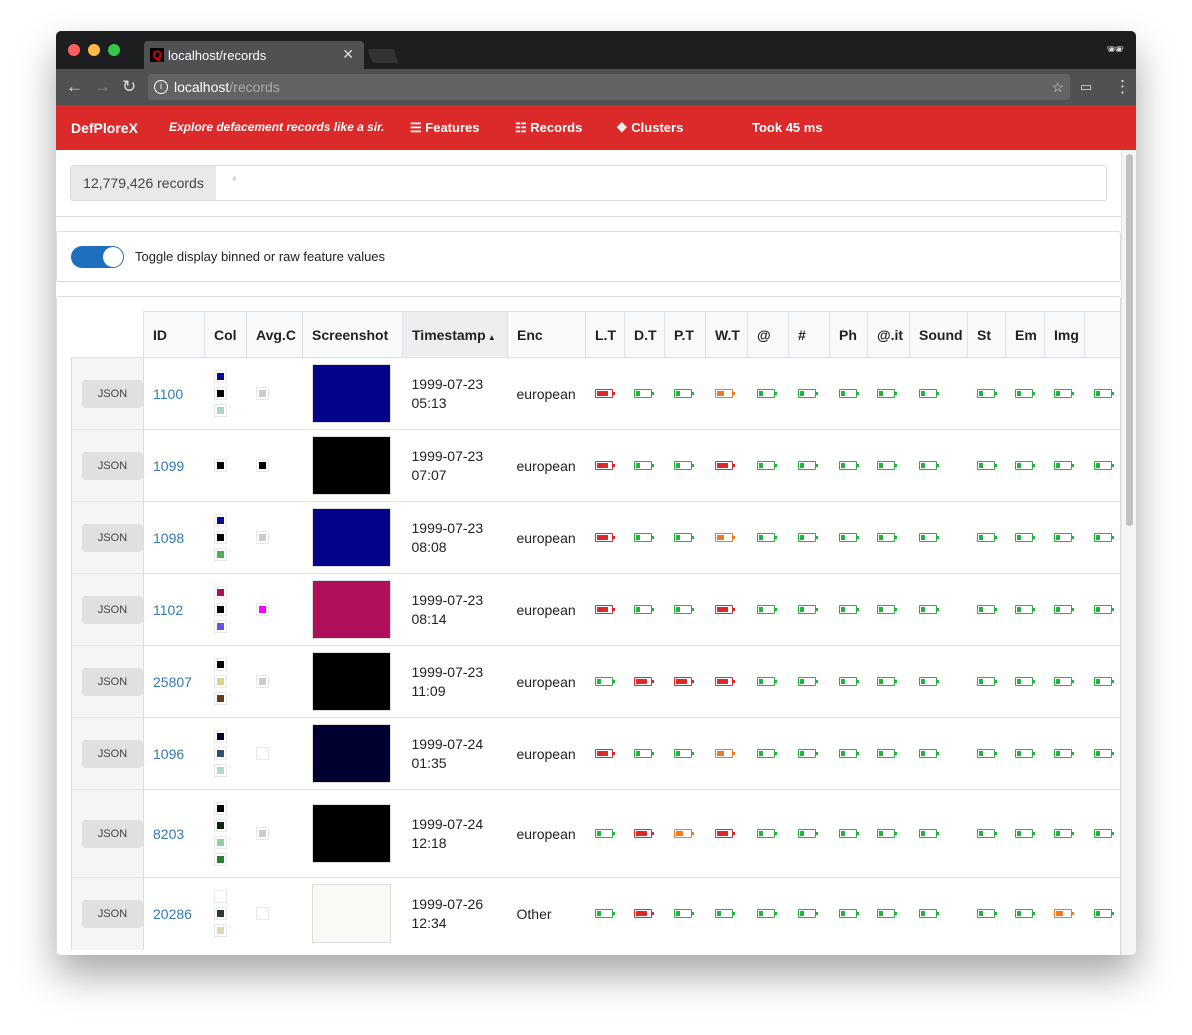 This screenshot has width=1192, height=1035. Describe the element at coordinates (1102, 334) in the screenshot. I see `column-header` at that location.